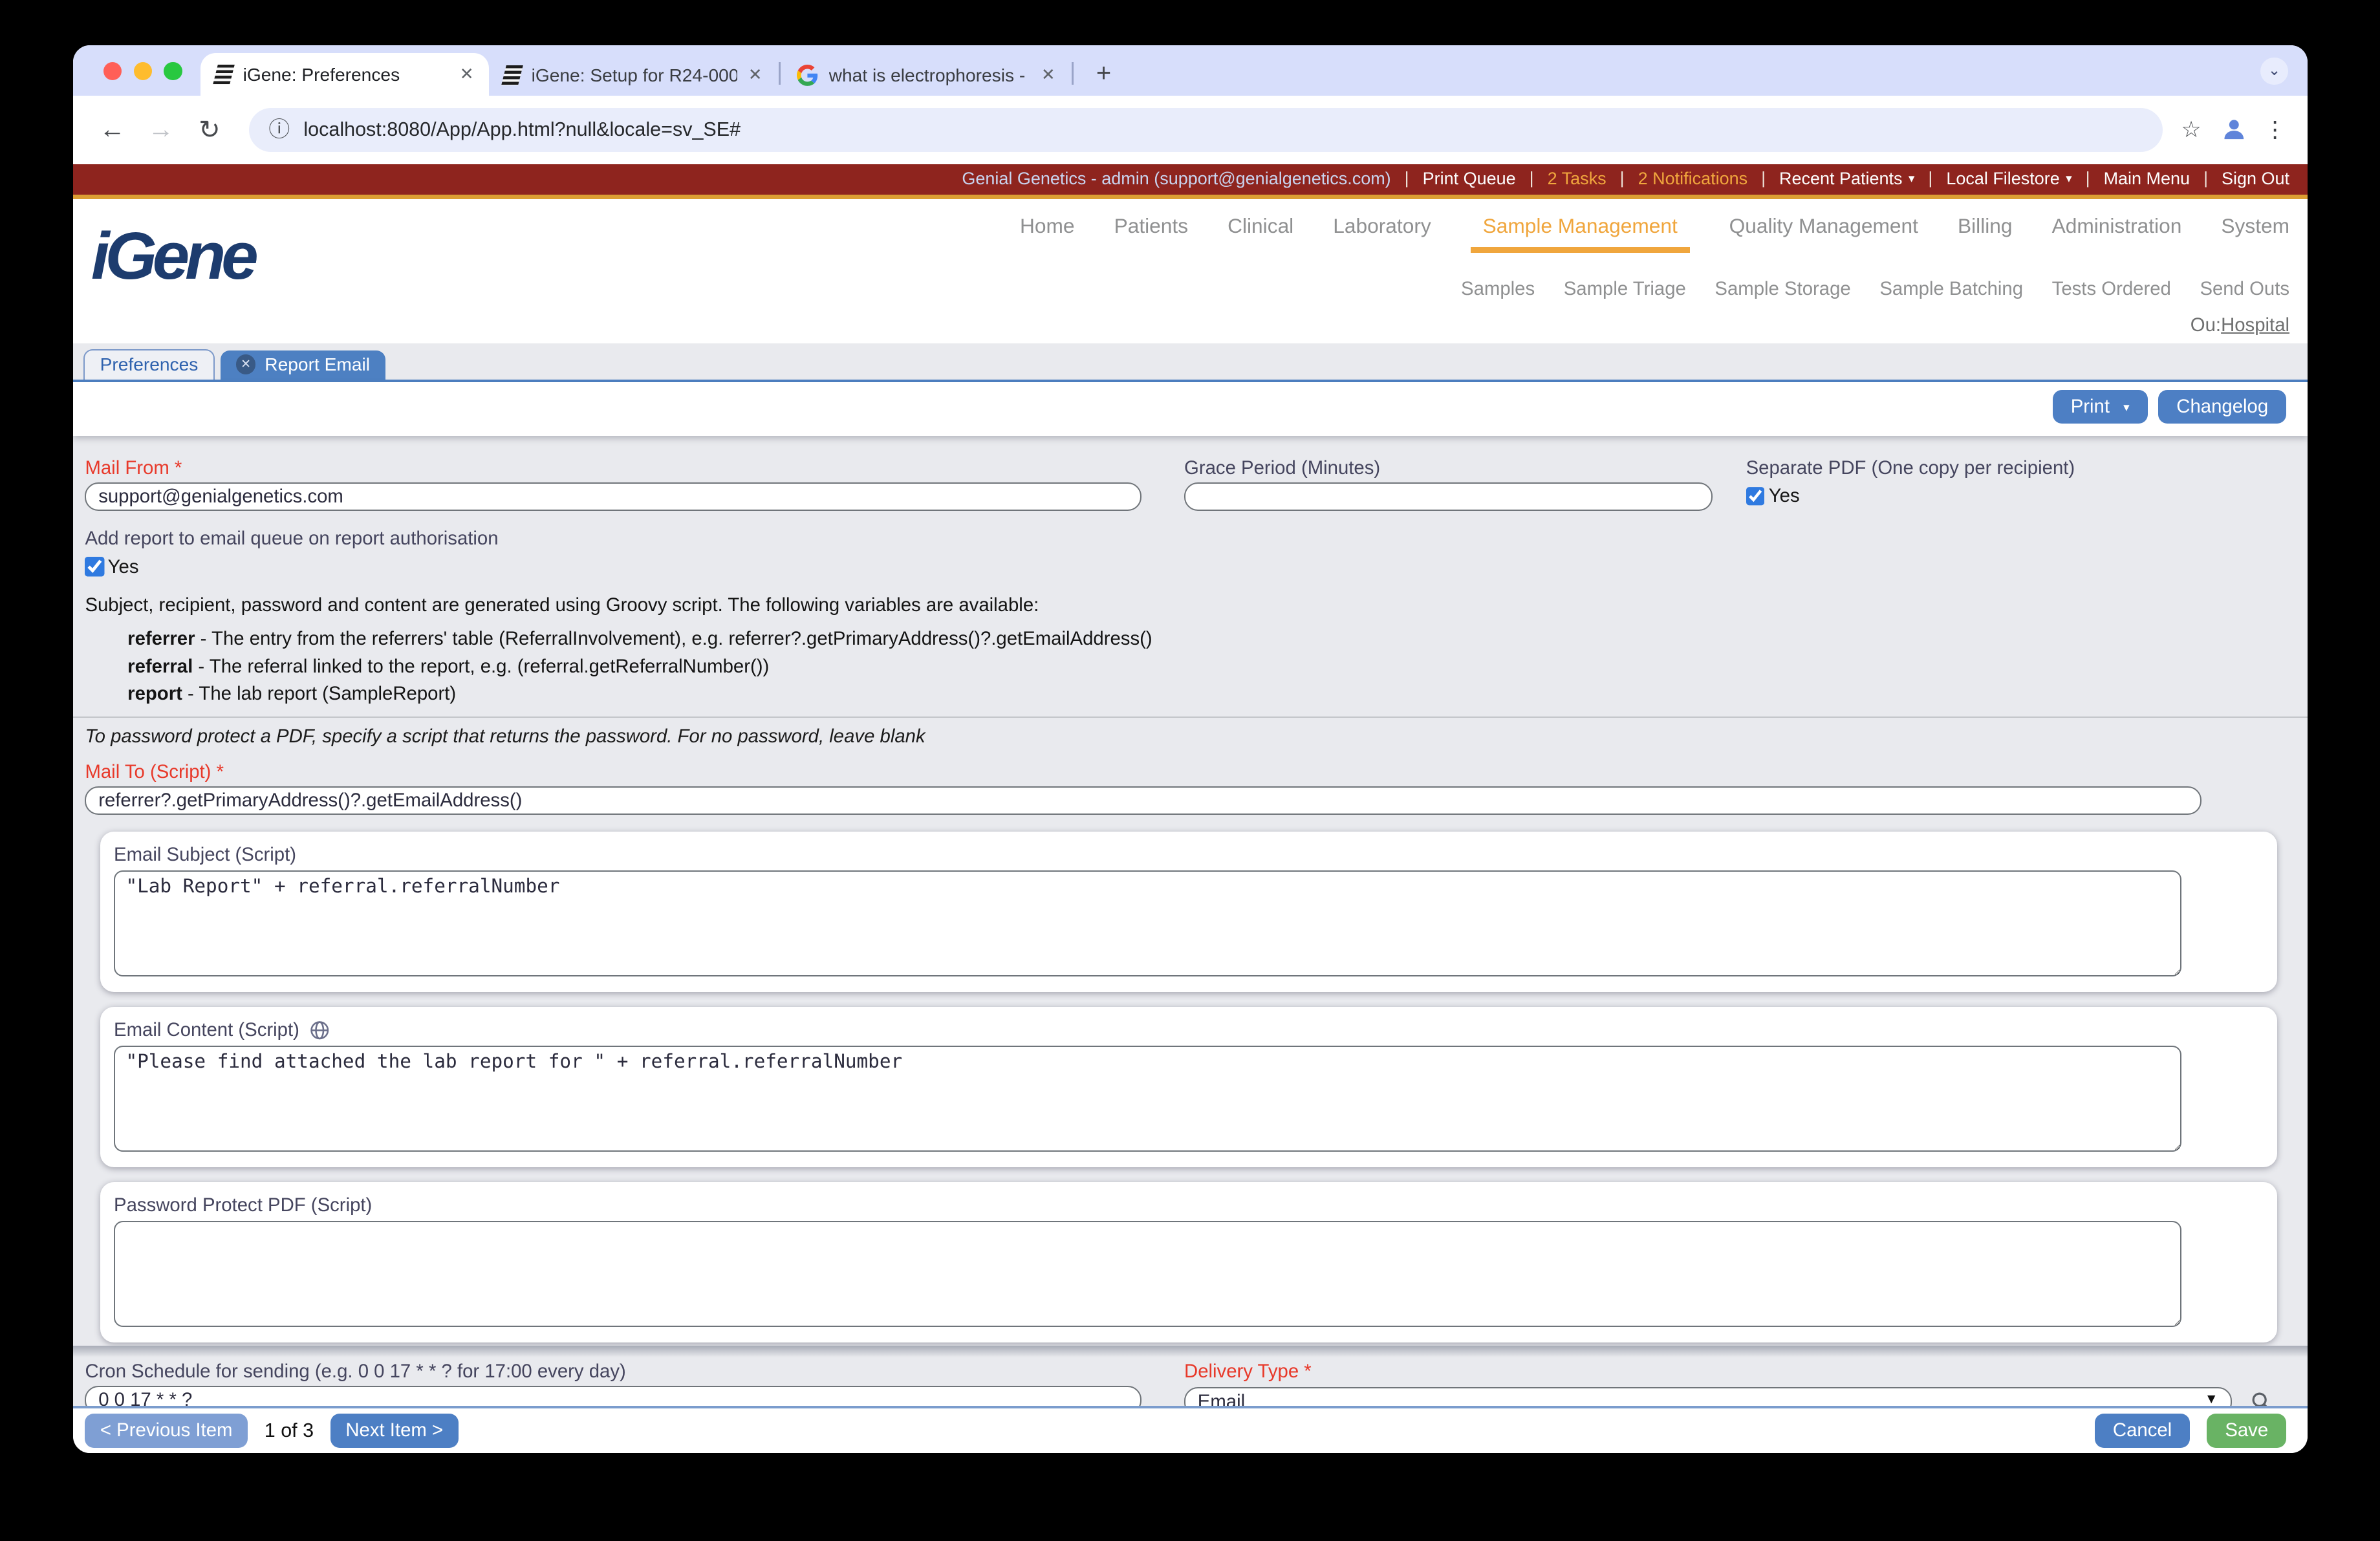  I want to click on previous-item-button: < Previous Item, so click(166, 1430).